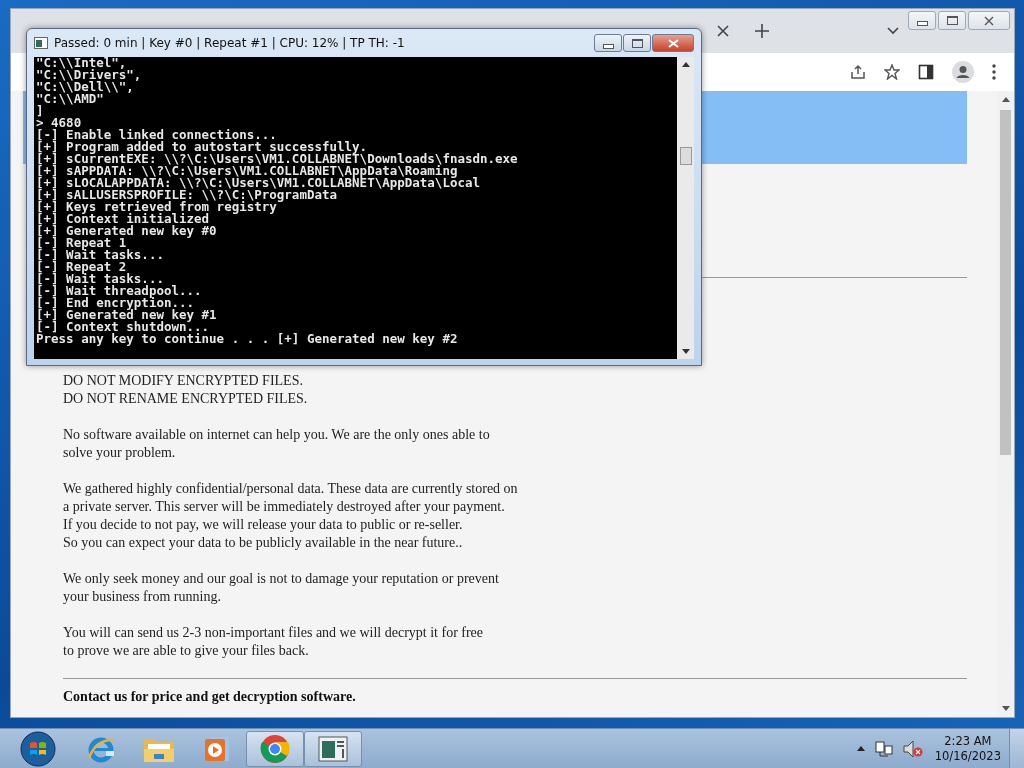 This screenshot has width=1024, height=768. Describe the element at coordinates (70, 99) in the screenshot. I see `console-line: "C:\\AMD"` at that location.